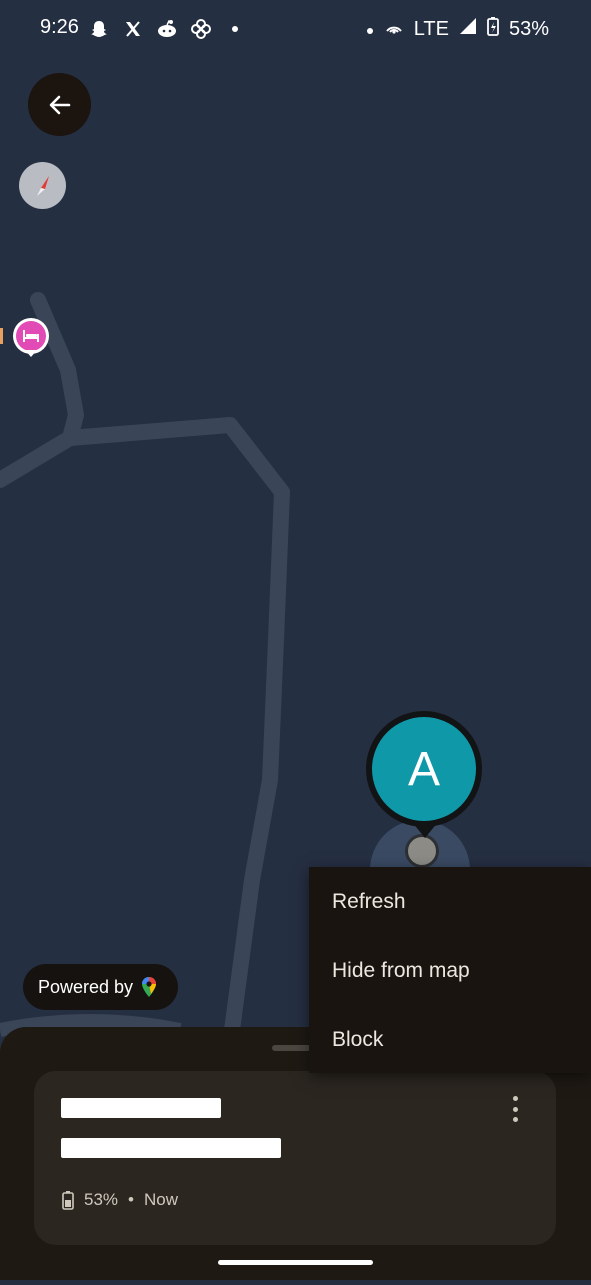 The image size is (591, 1285). I want to click on avatar: A, so click(424, 769).